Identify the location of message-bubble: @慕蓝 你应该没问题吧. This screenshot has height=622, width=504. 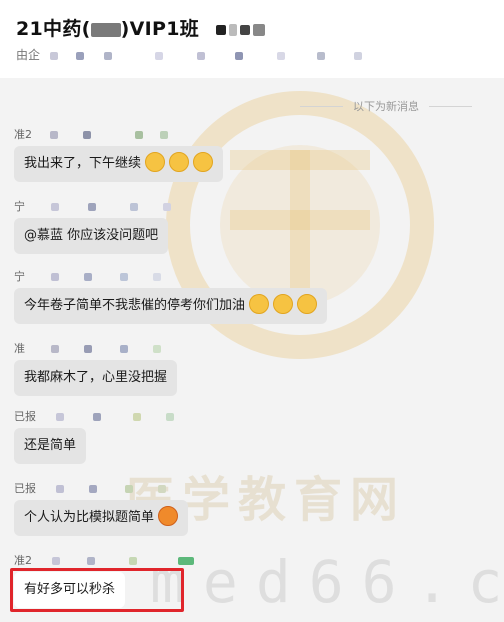
(91, 236).